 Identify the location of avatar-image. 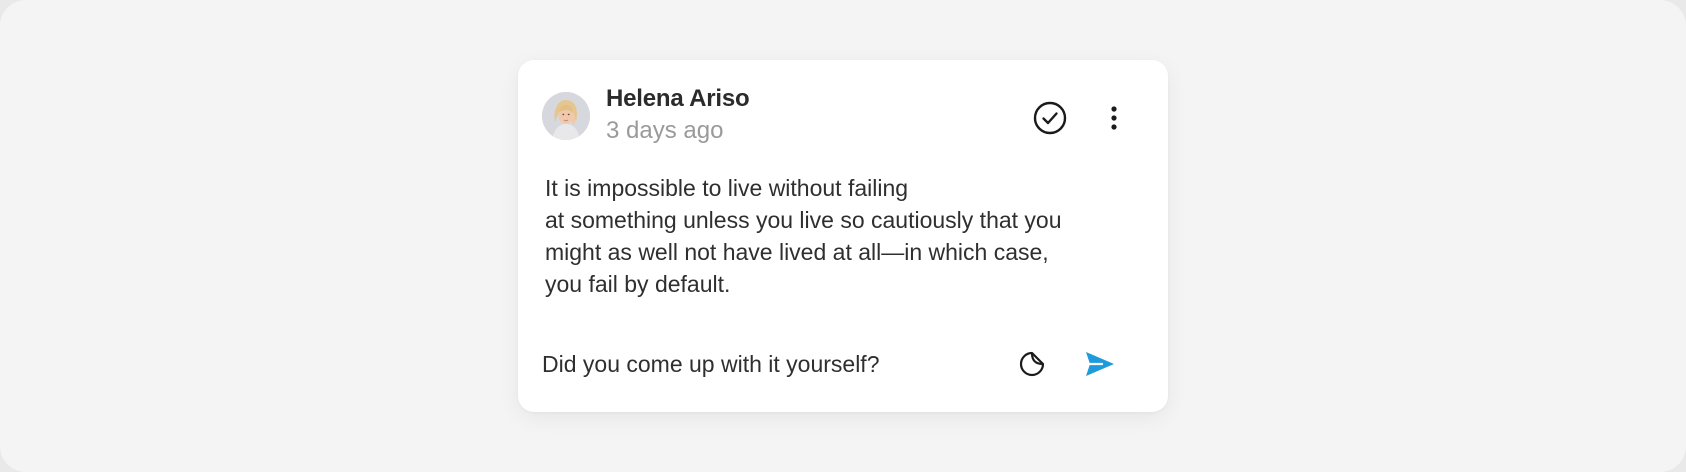
(566, 116).